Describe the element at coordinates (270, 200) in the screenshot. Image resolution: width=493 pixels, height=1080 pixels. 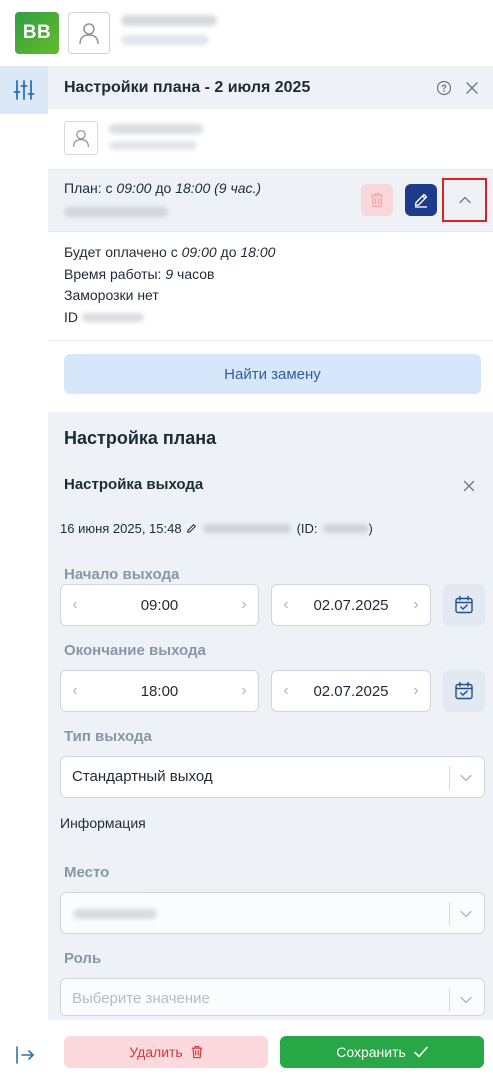
I see `plan-summary-row: План: с 09:00 до 18:00 (9 час.)` at that location.